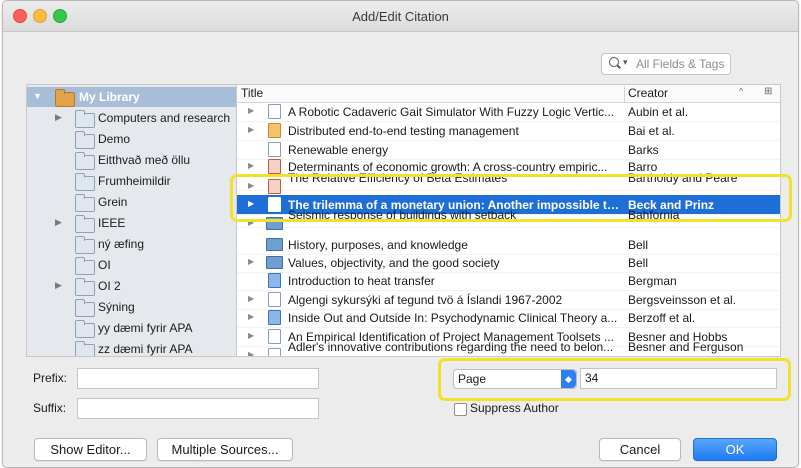 This screenshot has height=468, width=801. What do you see at coordinates (682, 300) in the screenshot?
I see `item-creator: Bergsveinsson et al.` at bounding box center [682, 300].